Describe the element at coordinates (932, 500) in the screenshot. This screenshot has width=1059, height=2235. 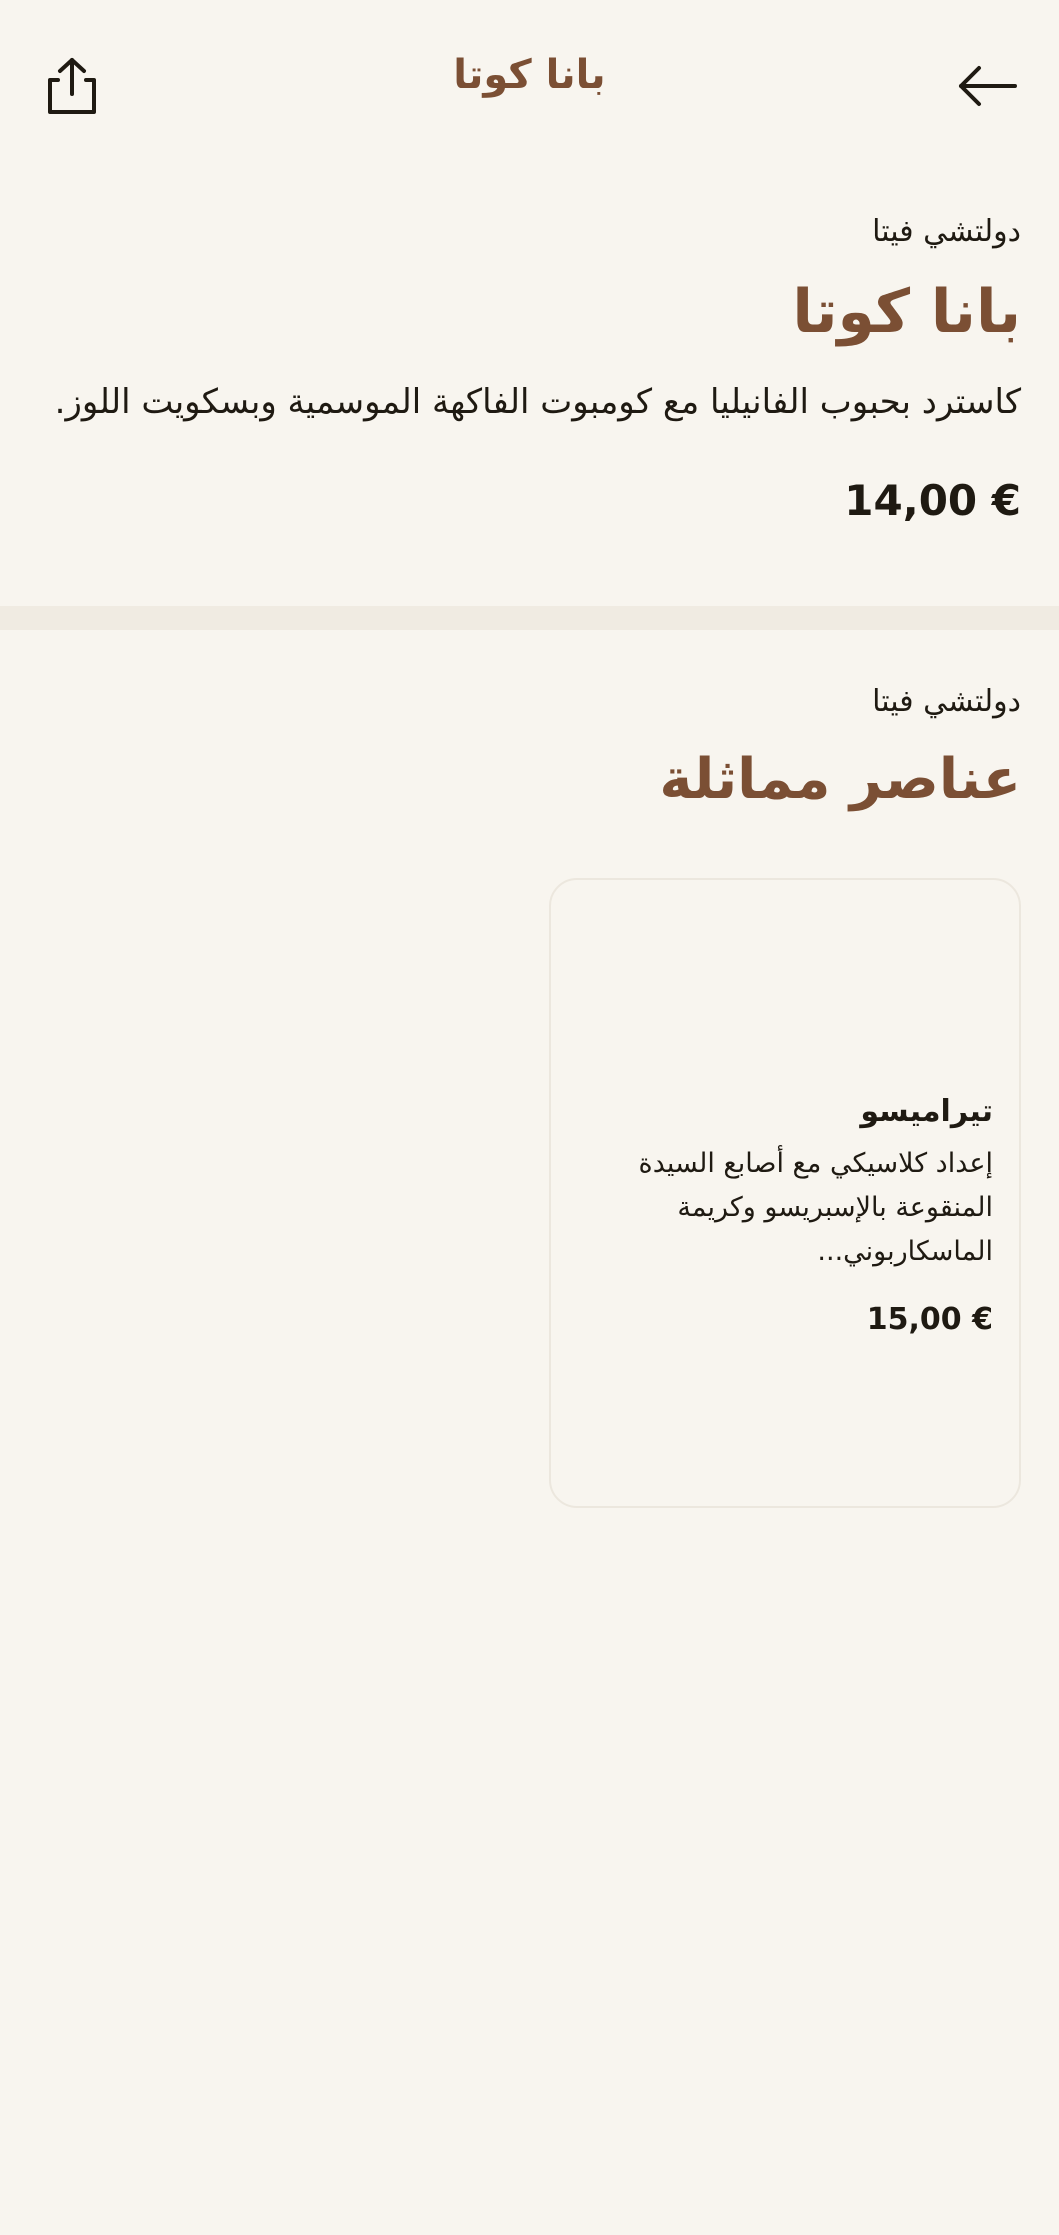
I see `product-price: 14,00 €` at that location.